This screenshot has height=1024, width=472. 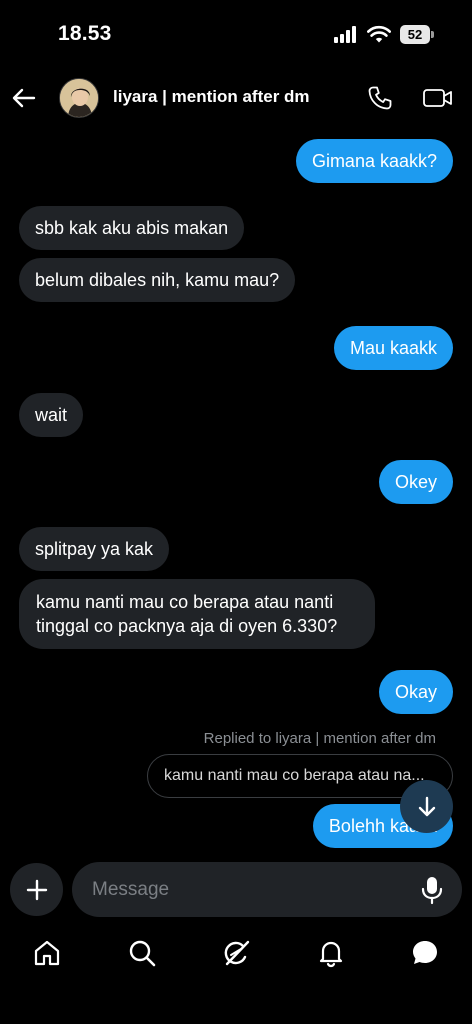 I want to click on add-attachment-button, so click(x=36, y=889).